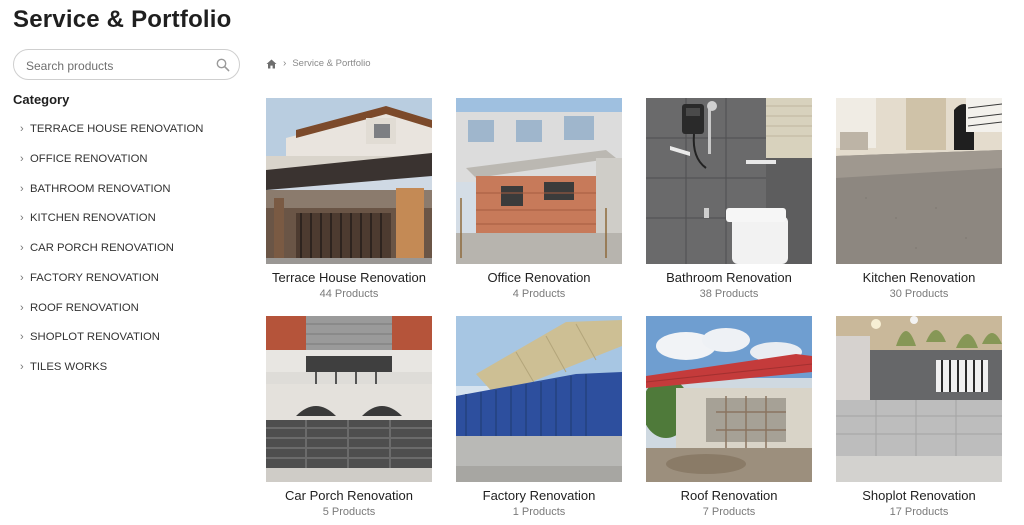 Image resolution: width=1024 pixels, height=525 pixels. Describe the element at coordinates (111, 285) in the screenshot. I see `category-item-factory: › FACTORY RENOVATION` at that location.